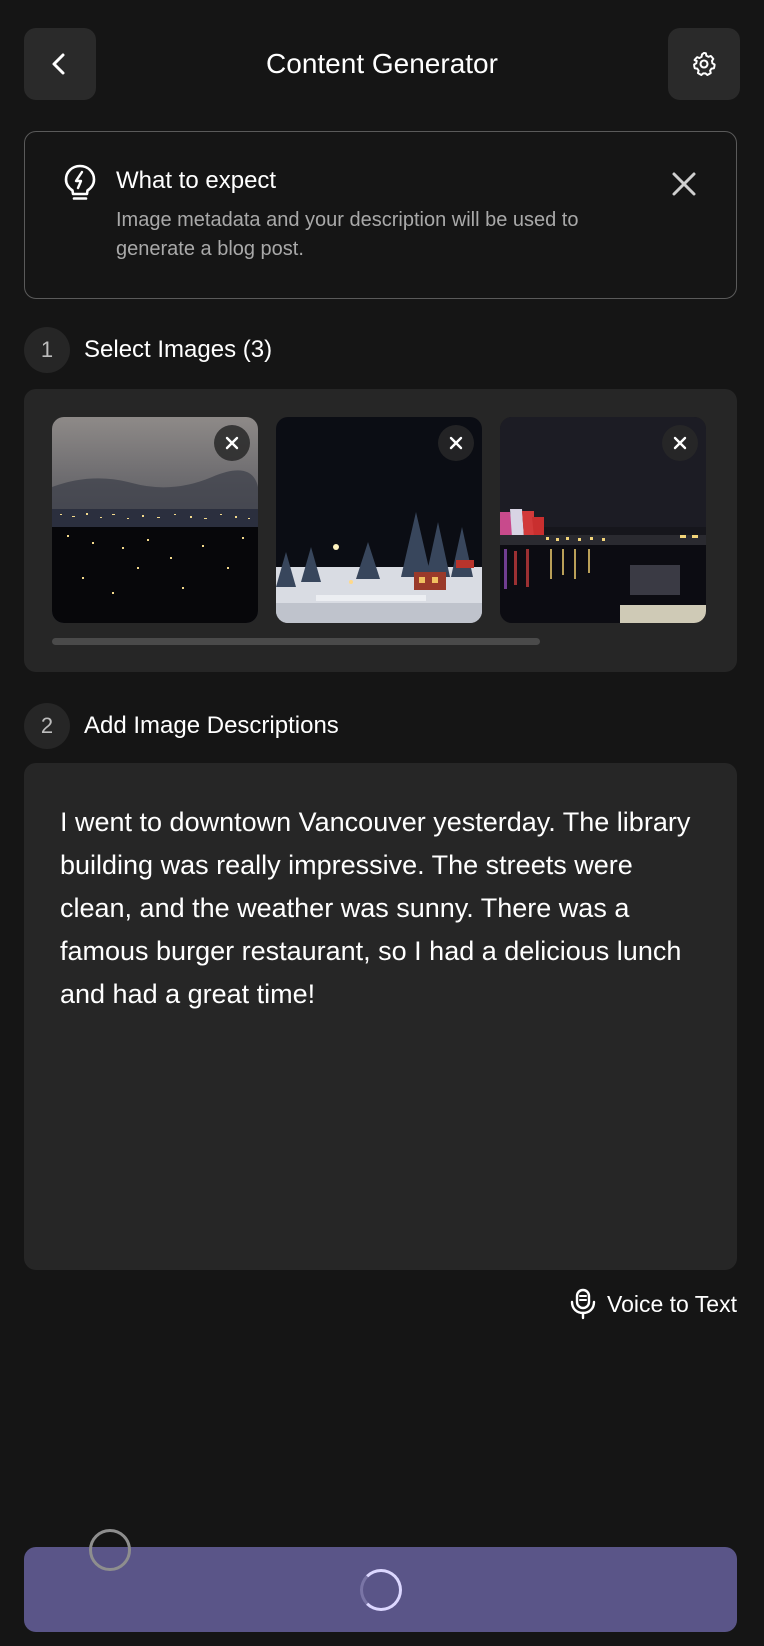 The width and height of the screenshot is (764, 1646). I want to click on gear-icon, so click(704, 63).